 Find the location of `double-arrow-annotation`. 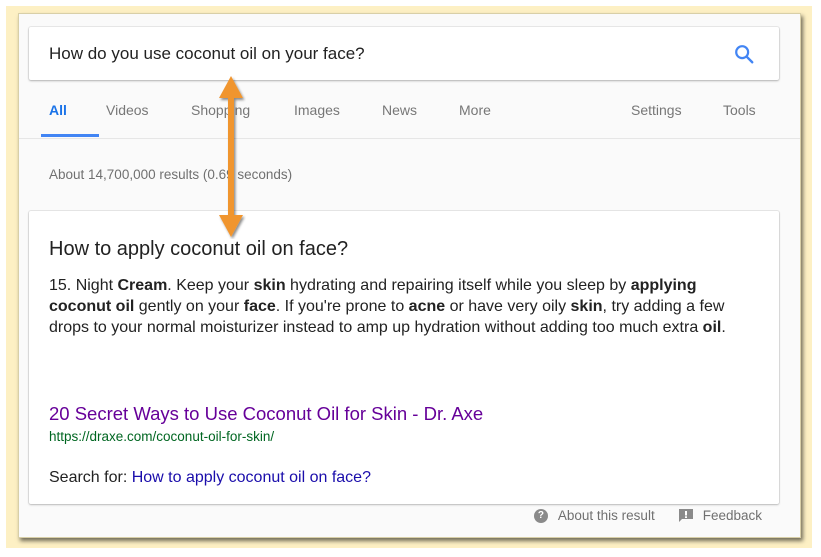

double-arrow-annotation is located at coordinates (231, 156).